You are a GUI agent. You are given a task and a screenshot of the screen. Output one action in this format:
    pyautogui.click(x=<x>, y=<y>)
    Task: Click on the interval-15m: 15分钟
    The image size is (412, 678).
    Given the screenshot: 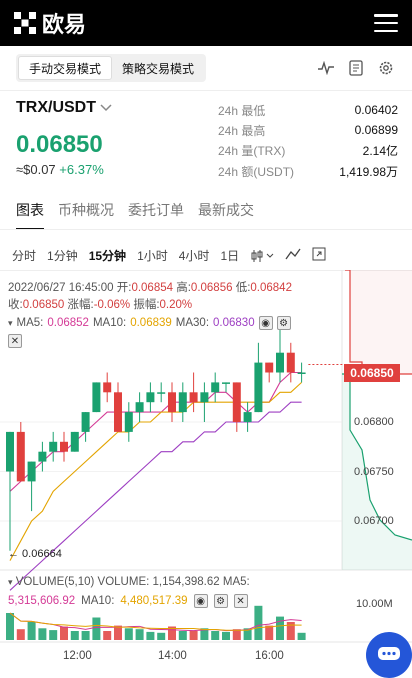 What is the action you would take?
    pyautogui.click(x=107, y=255)
    